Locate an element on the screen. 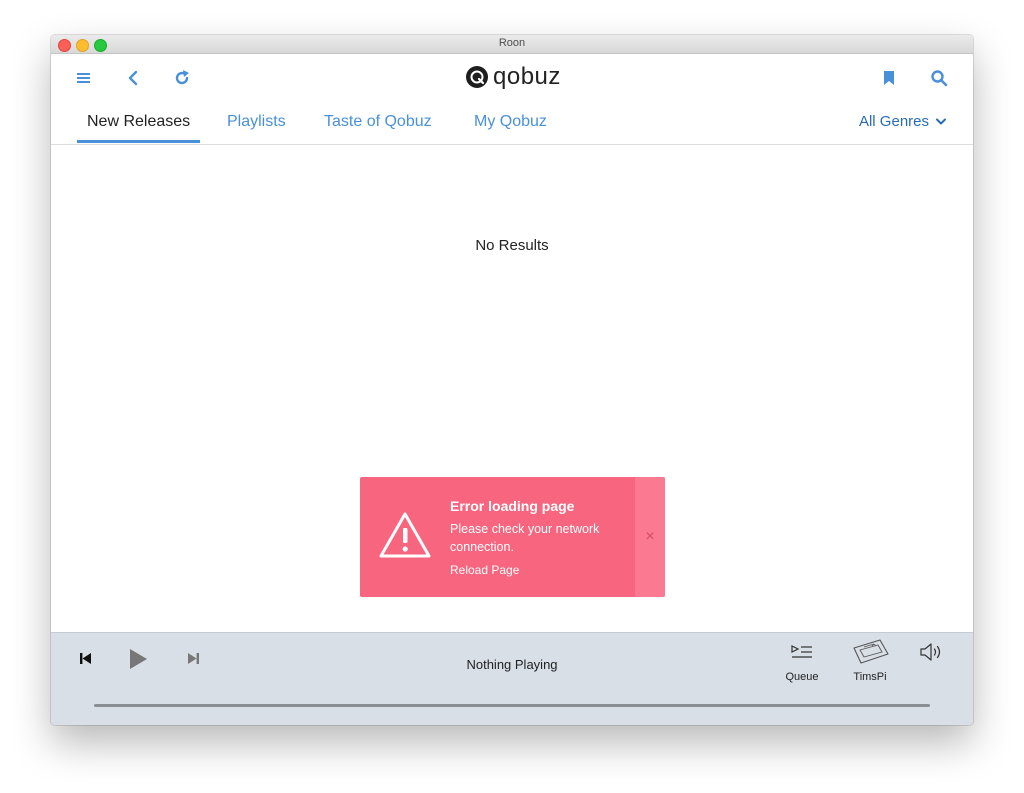 The width and height of the screenshot is (1024, 793). menu-icon is located at coordinates (84, 78).